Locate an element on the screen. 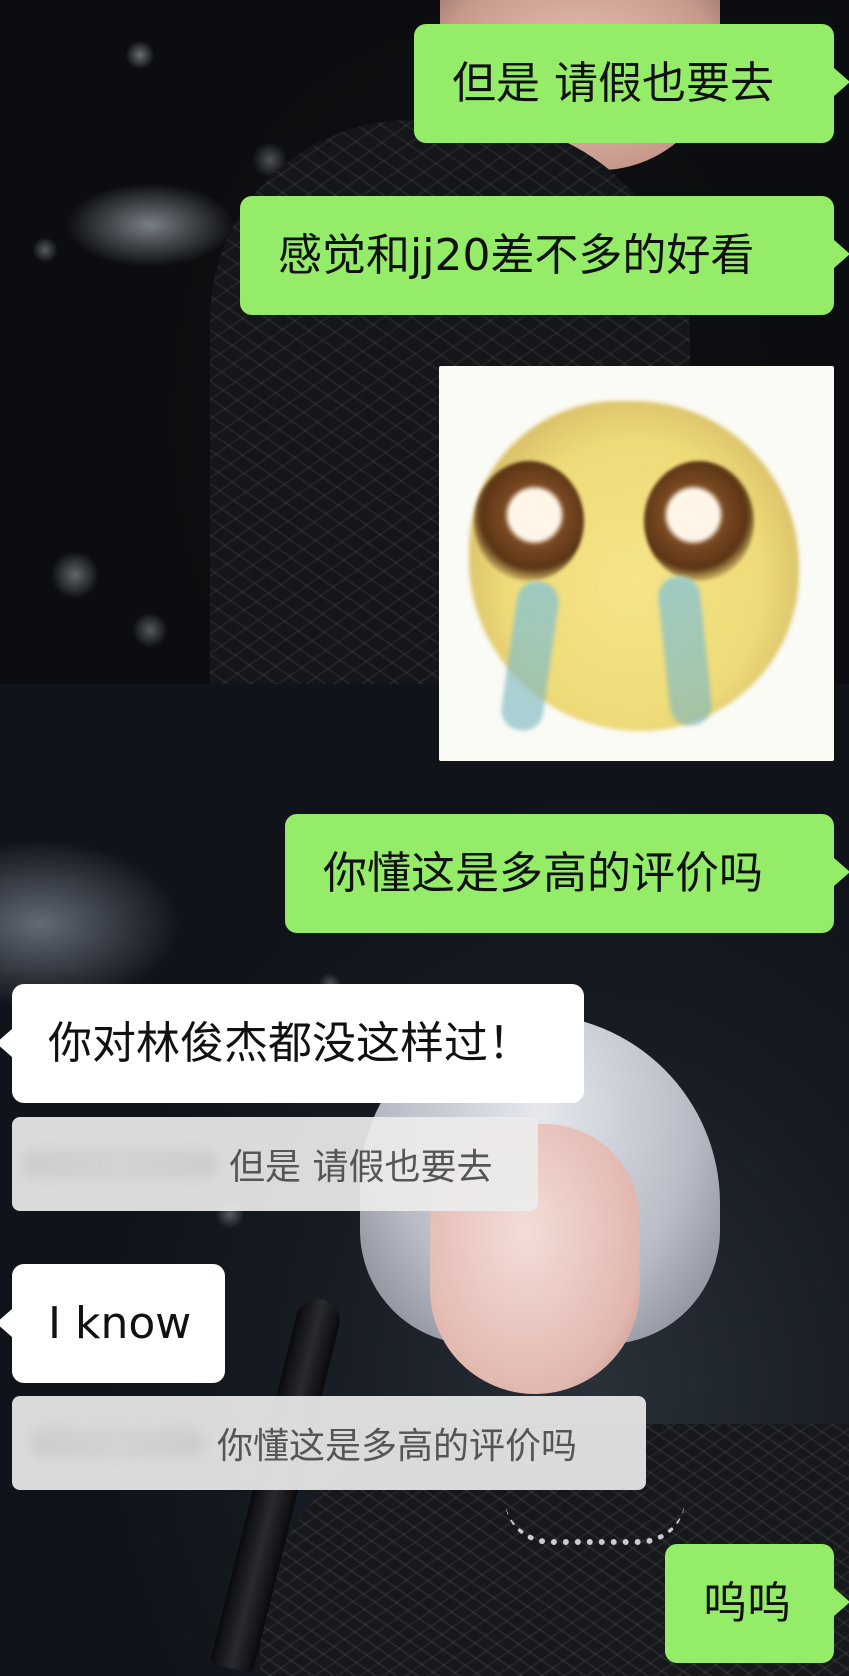 The image size is (849, 1676). received-message-bubble: I know is located at coordinates (118, 1323).